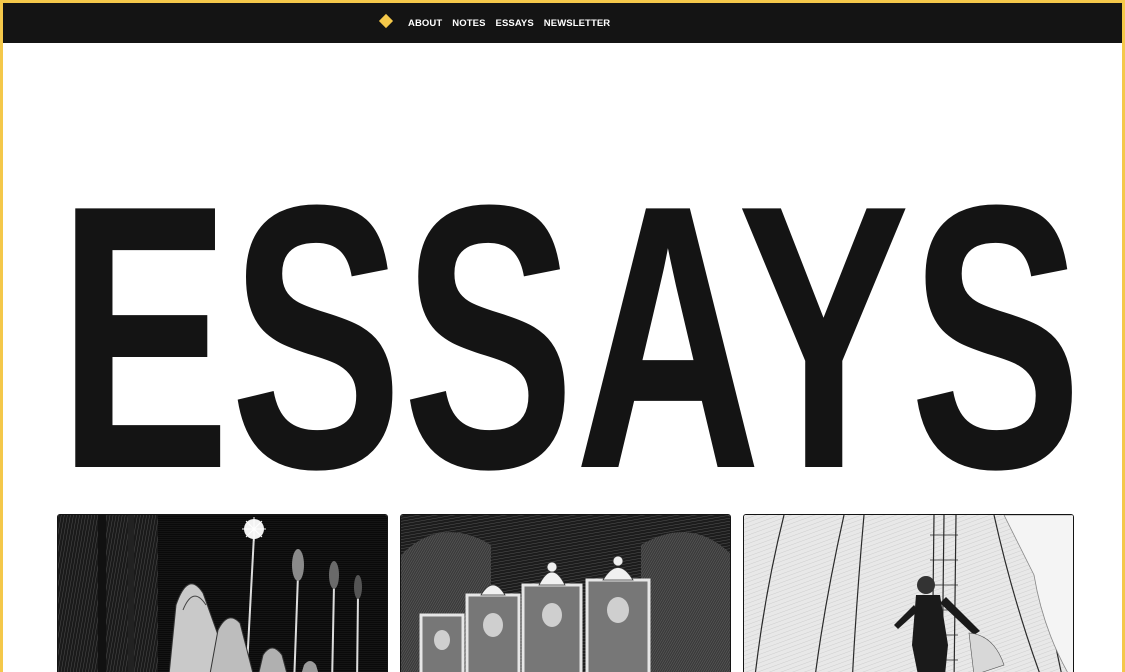 Image resolution: width=1125 pixels, height=672 pixels. Describe the element at coordinates (577, 23) in the screenshot. I see `nav-link-newsletter: NEWSLETTER` at that location.